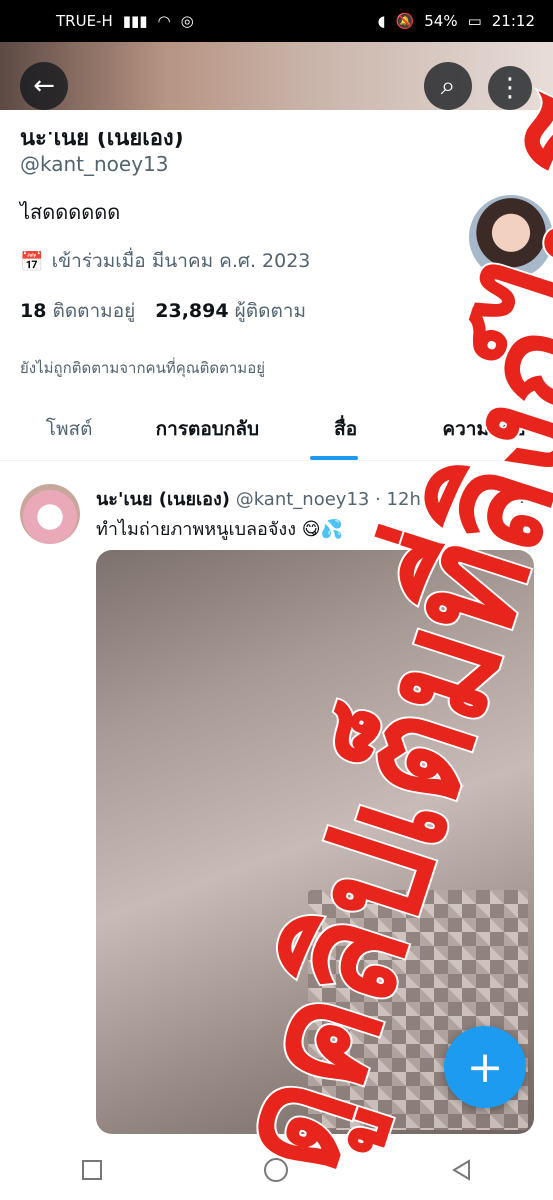  What do you see at coordinates (142, 368) in the screenshot?
I see `not-followed-note: ยังไม่ถูกติดตามจากคนที่คุณติดตามอยู่` at bounding box center [142, 368].